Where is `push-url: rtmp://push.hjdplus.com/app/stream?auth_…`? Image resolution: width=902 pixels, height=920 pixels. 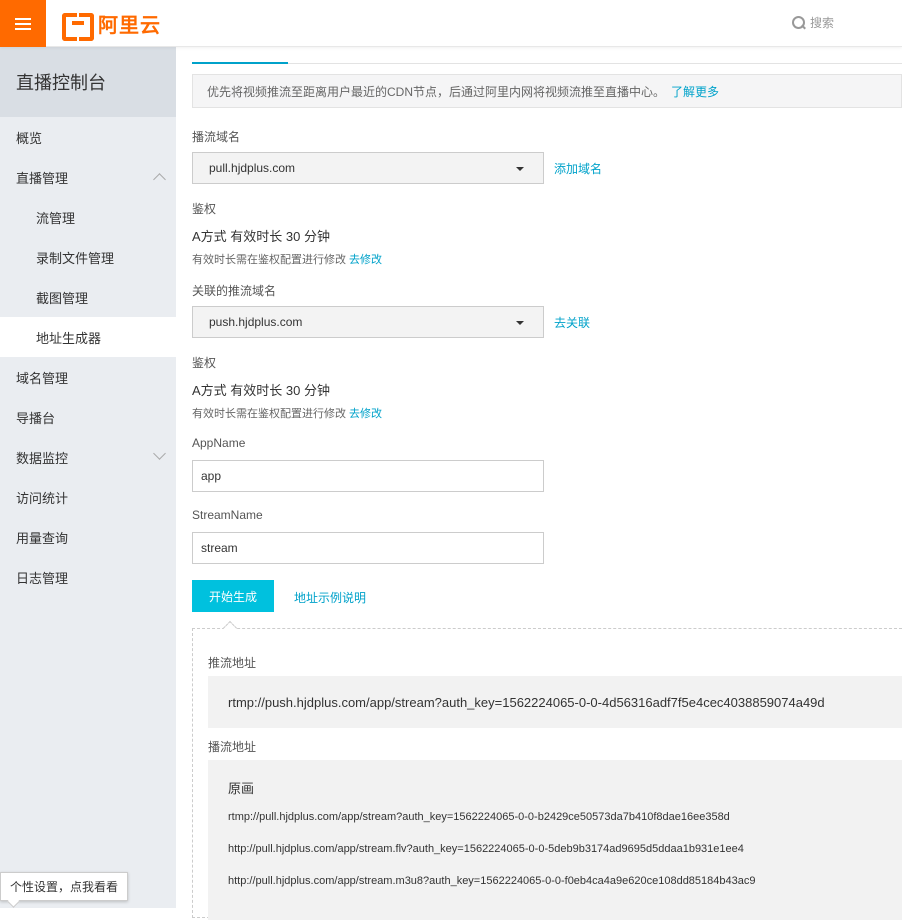
push-url: rtmp://push.hjdplus.com/app/stream?auth_… is located at coordinates (526, 702).